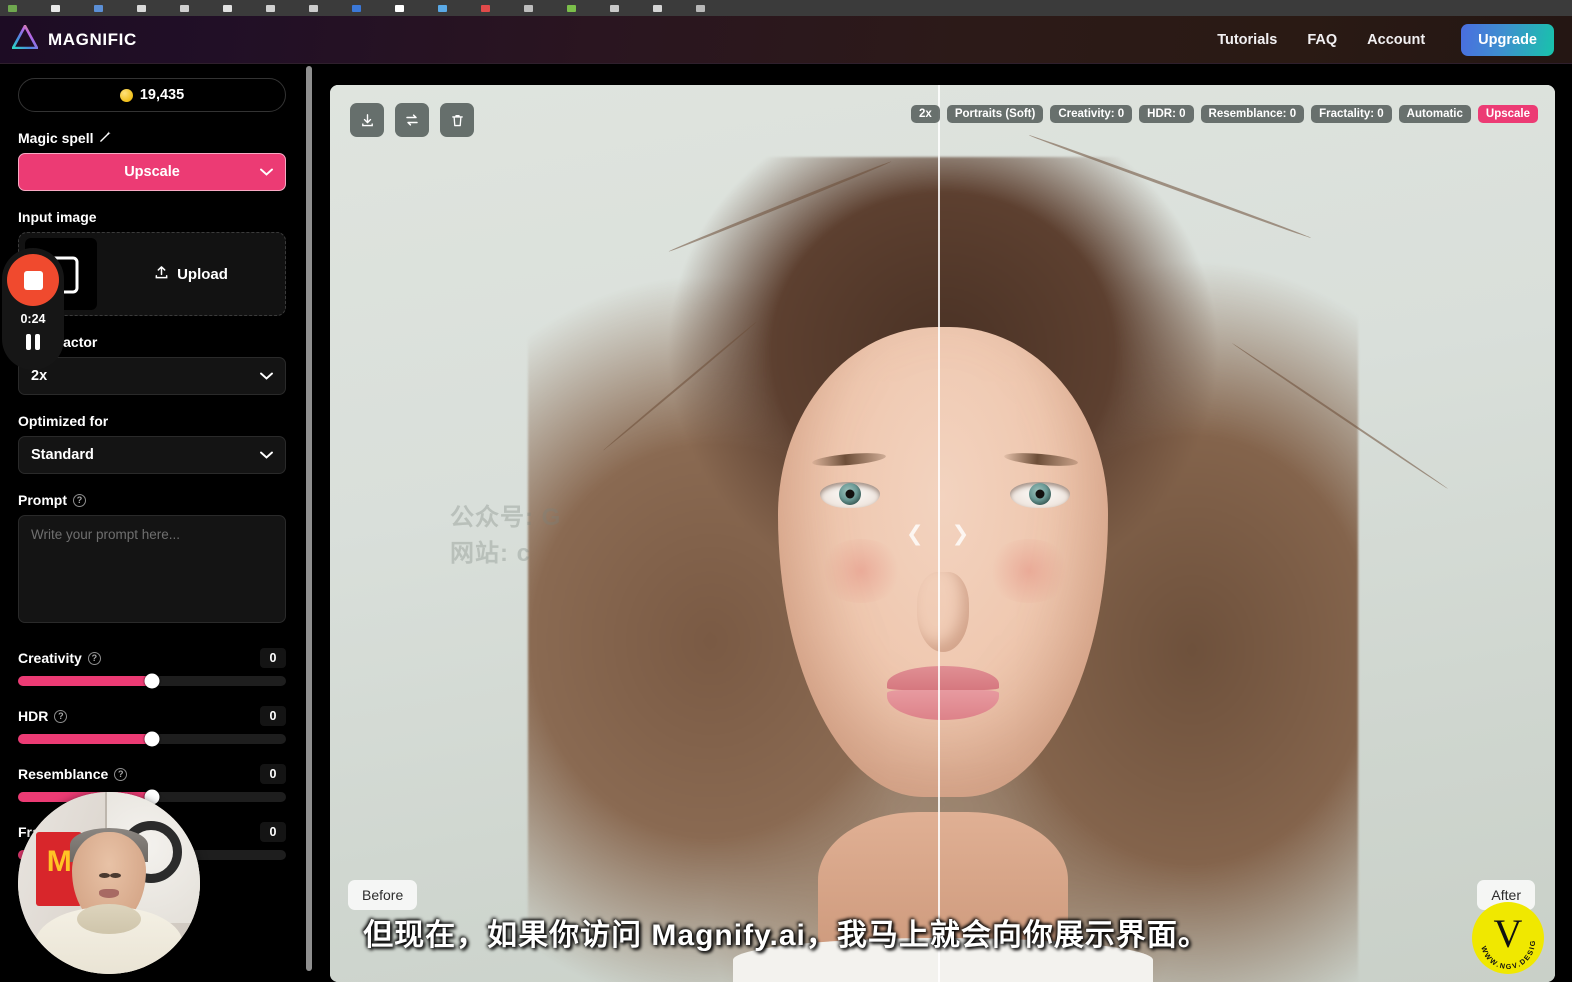 This screenshot has height=982, width=1572. Describe the element at coordinates (942, 562) in the screenshot. I see `face` at that location.